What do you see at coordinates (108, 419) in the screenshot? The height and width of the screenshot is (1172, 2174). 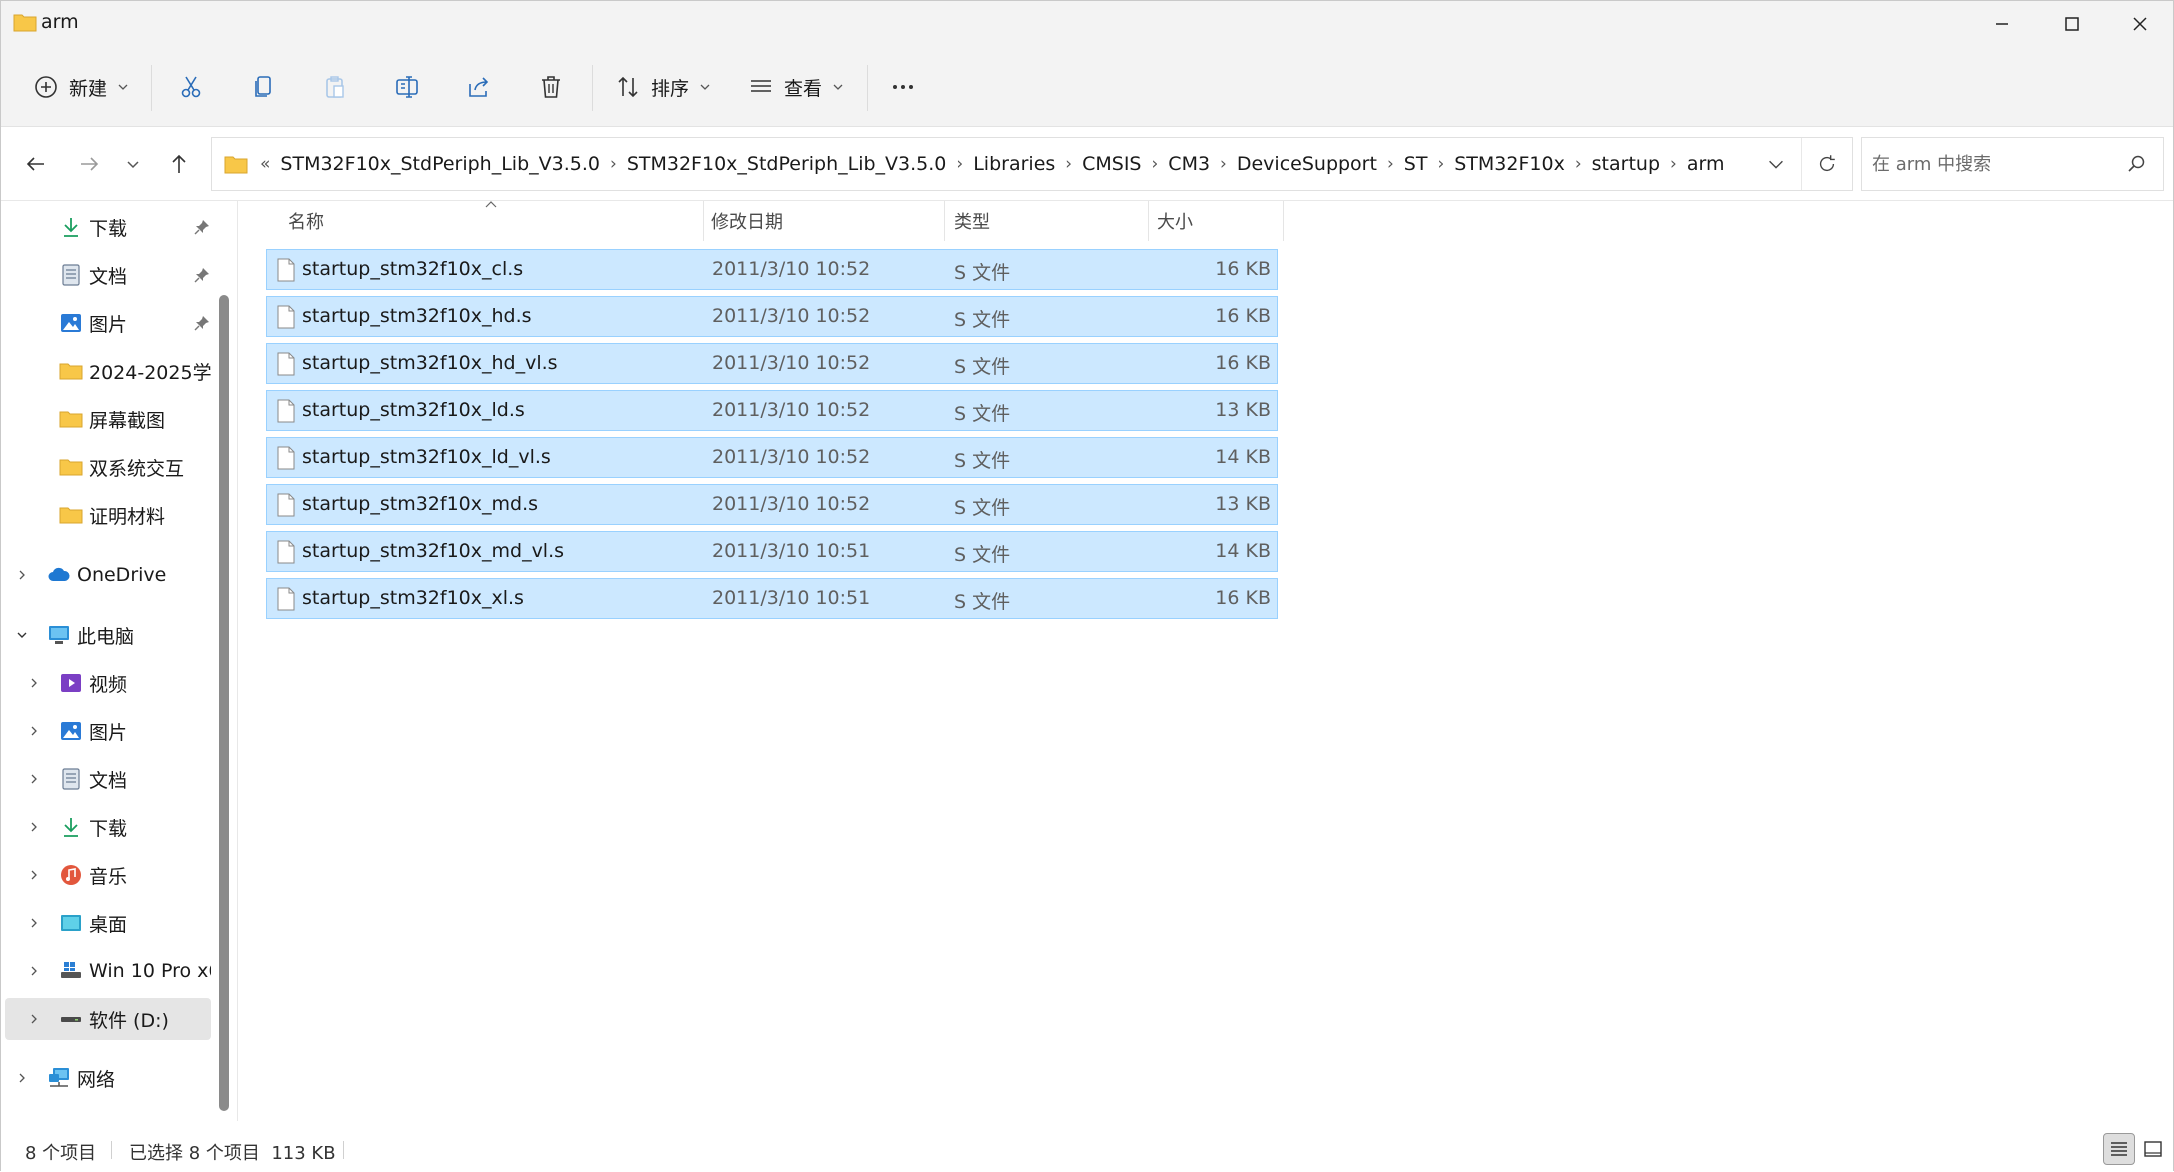 I see `sidebar-item-folder: 屏幕截图` at bounding box center [108, 419].